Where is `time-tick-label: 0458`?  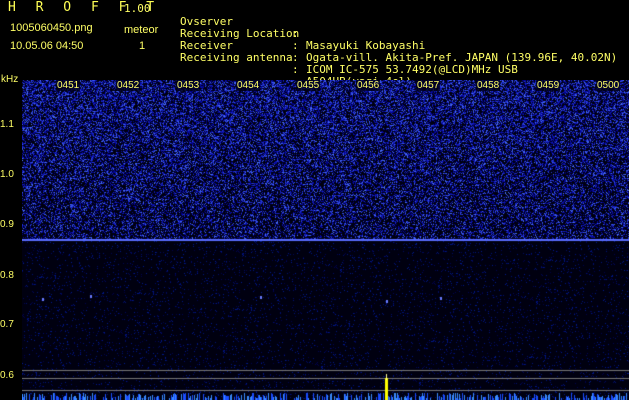
time-tick-label: 0458 is located at coordinates (488, 85).